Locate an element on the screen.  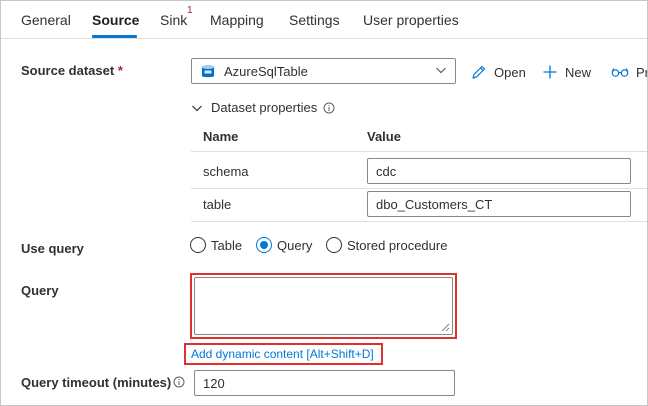
dataset-properties-title: Dataset properties is located at coordinates (264, 107).